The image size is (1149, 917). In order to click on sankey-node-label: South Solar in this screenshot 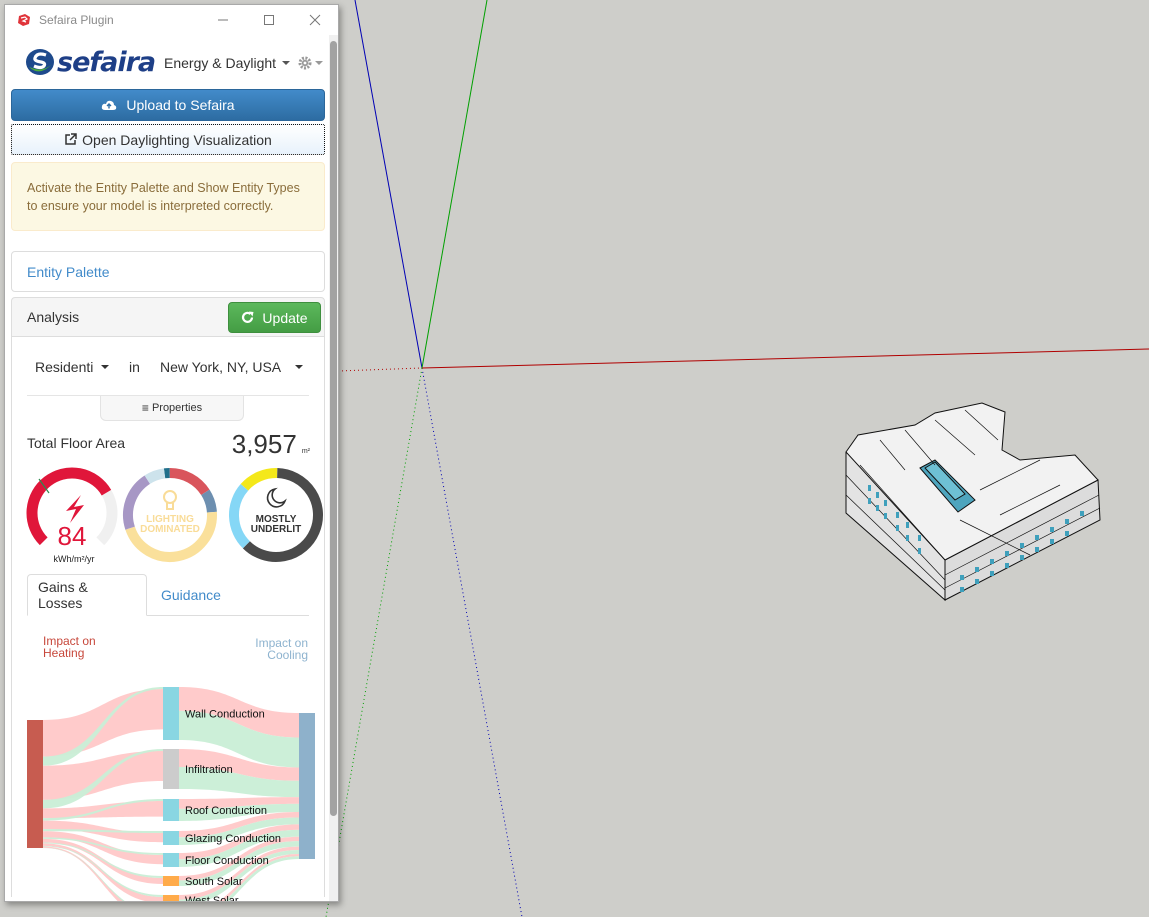, I will do `click(214, 882)`.